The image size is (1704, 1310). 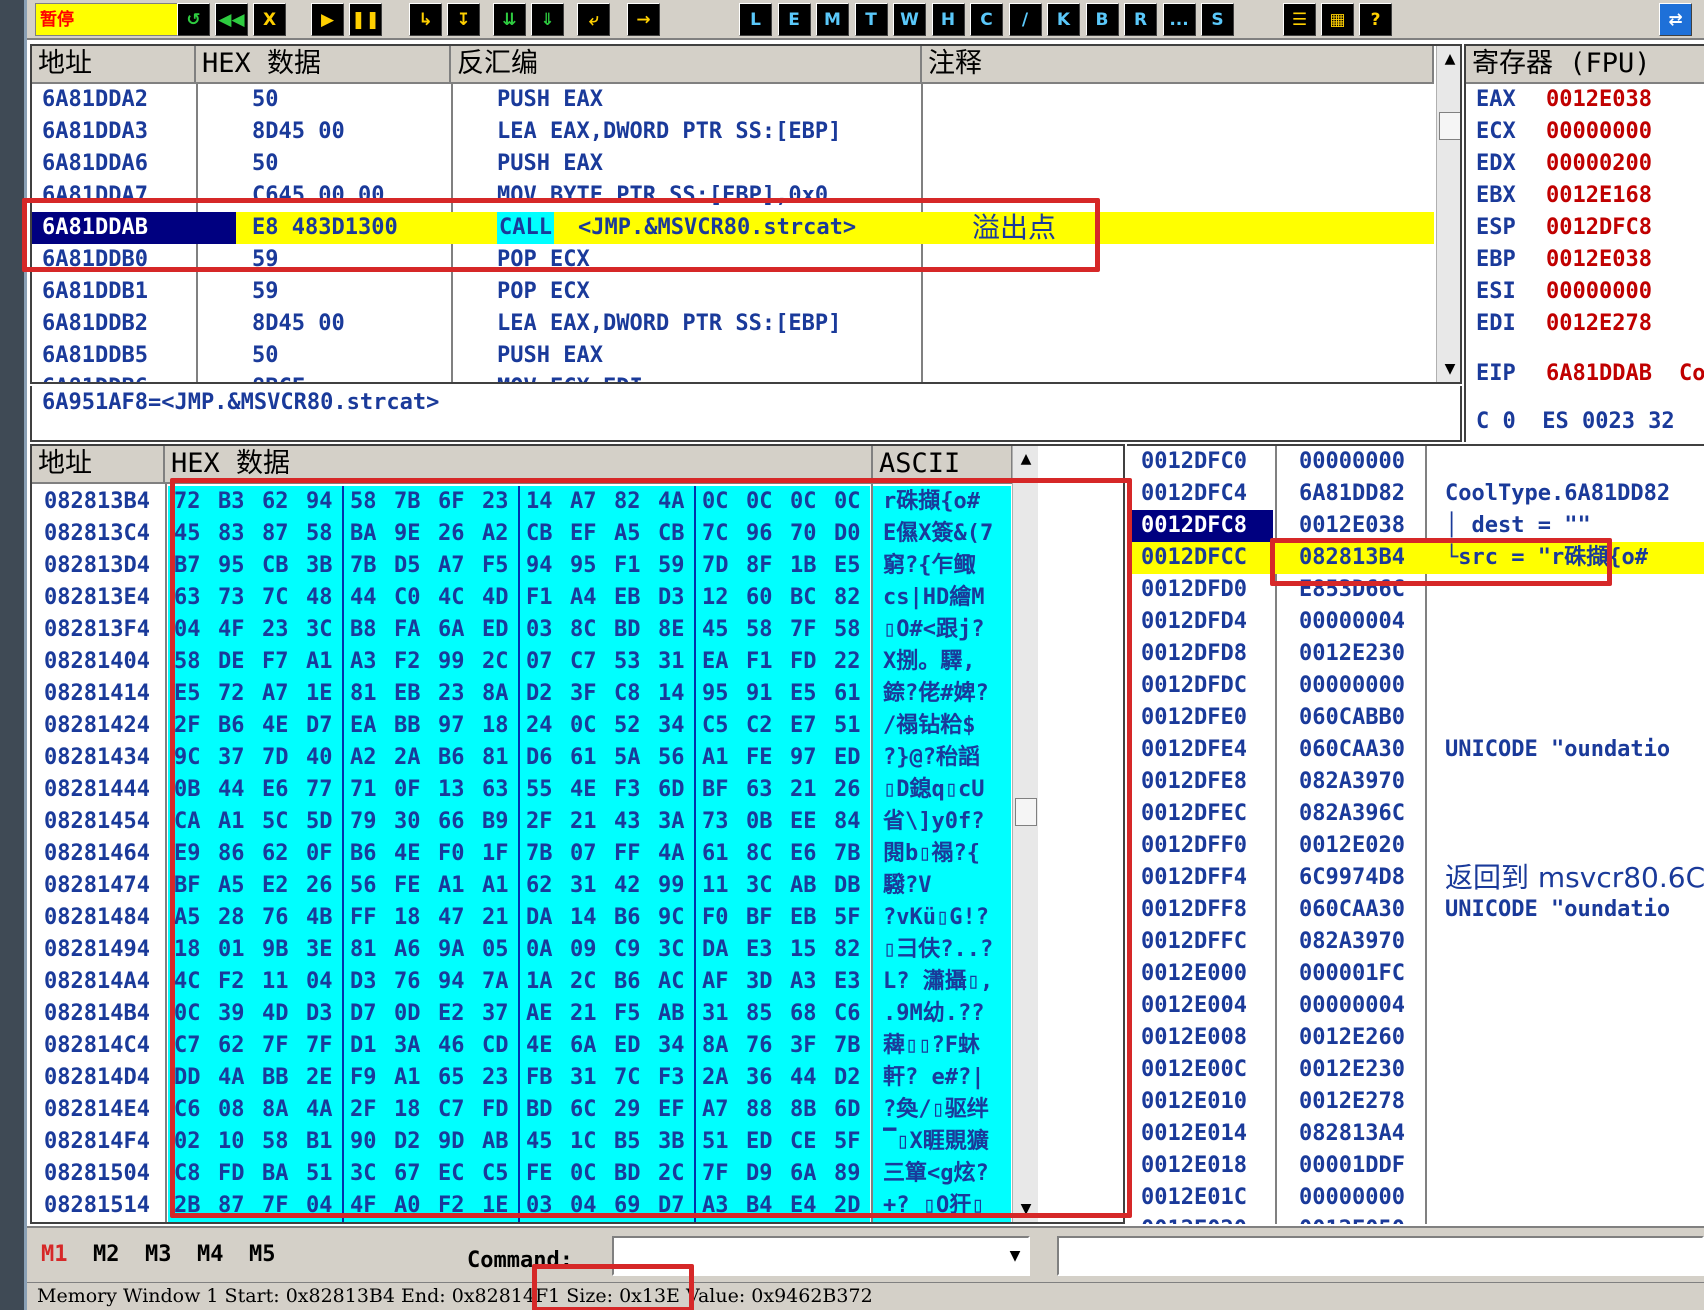 I want to click on dump-byte: 3A, so click(x=675, y=822).